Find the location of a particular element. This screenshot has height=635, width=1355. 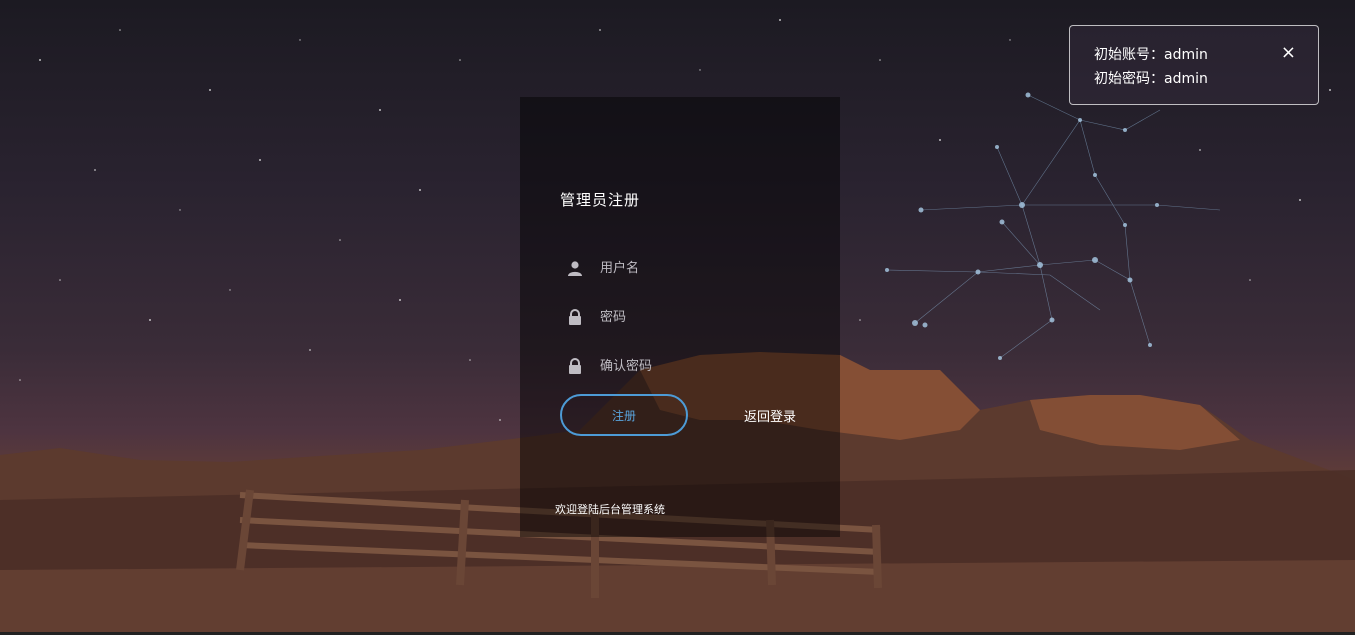

page-title: 管理员注册 is located at coordinates (600, 200).